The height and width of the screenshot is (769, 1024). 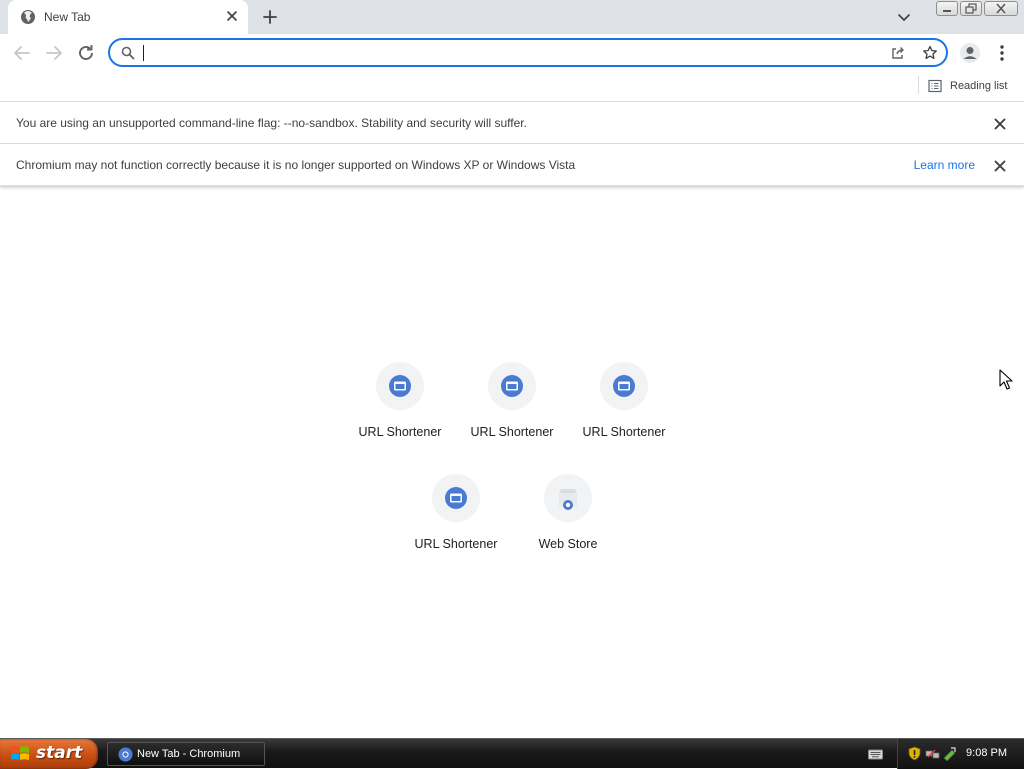 I want to click on reload-icon, so click(x=86, y=53).